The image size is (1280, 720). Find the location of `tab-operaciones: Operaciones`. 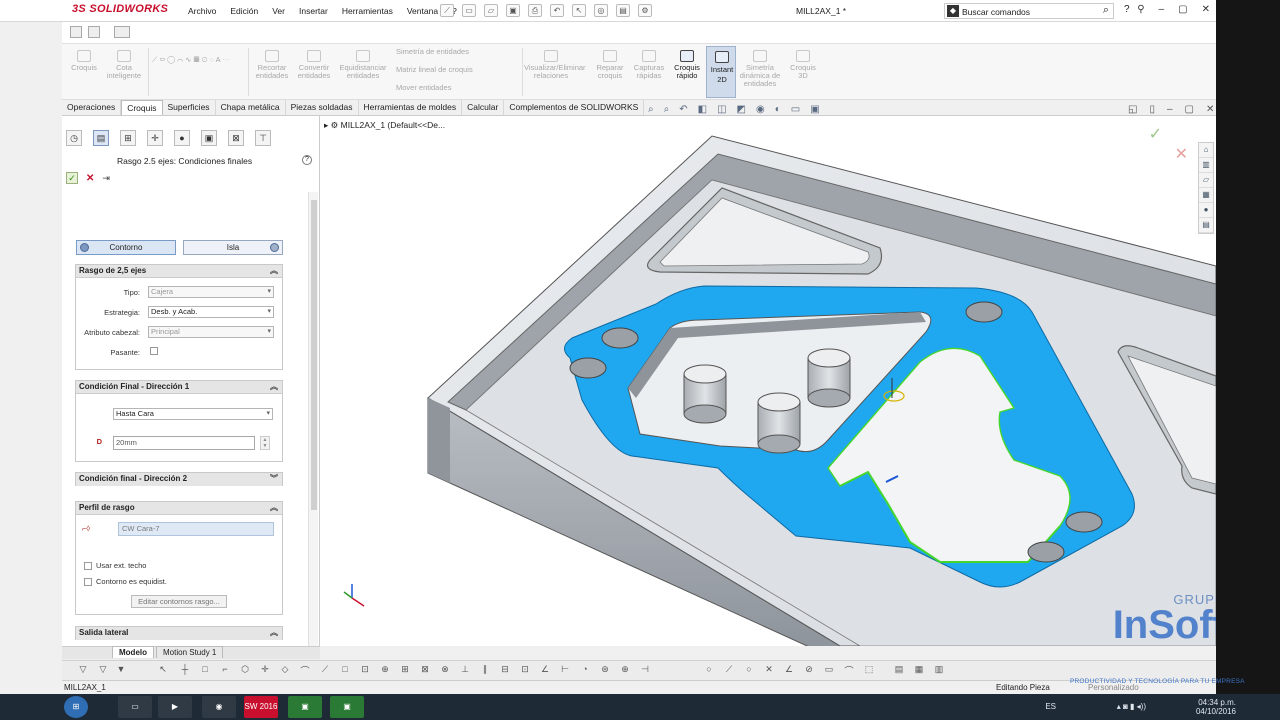

tab-operaciones: Operaciones is located at coordinates (92, 107).